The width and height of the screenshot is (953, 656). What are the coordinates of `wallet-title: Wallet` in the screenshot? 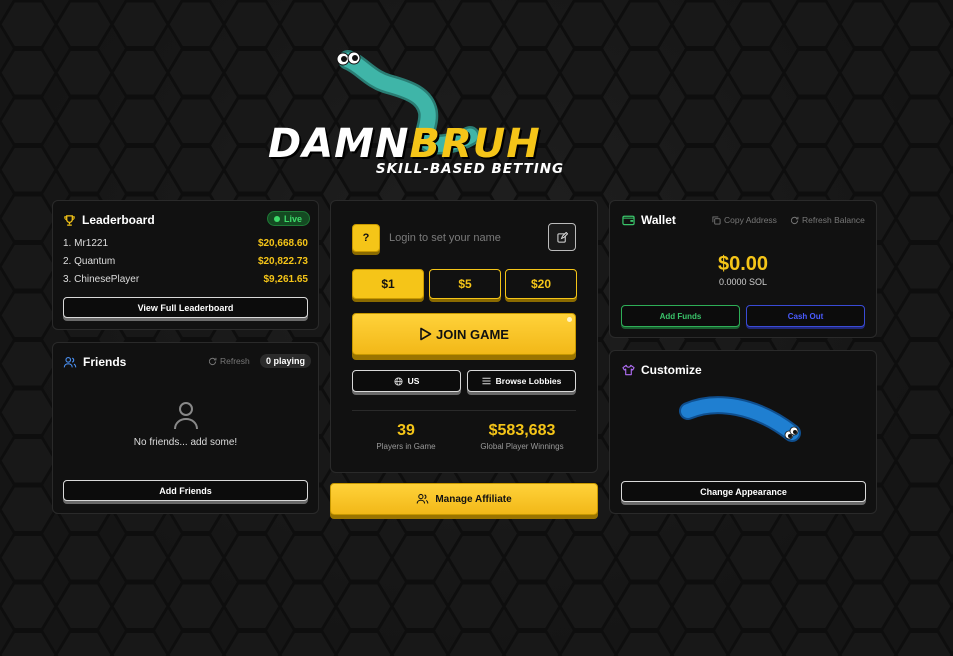 It's located at (658, 220).